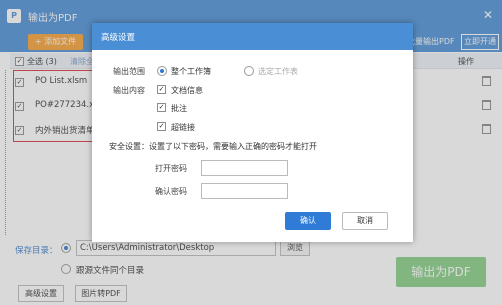 The image size is (502, 305). What do you see at coordinates (187, 90) in the screenshot?
I see `doc-info-label: 文档信息` at bounding box center [187, 90].